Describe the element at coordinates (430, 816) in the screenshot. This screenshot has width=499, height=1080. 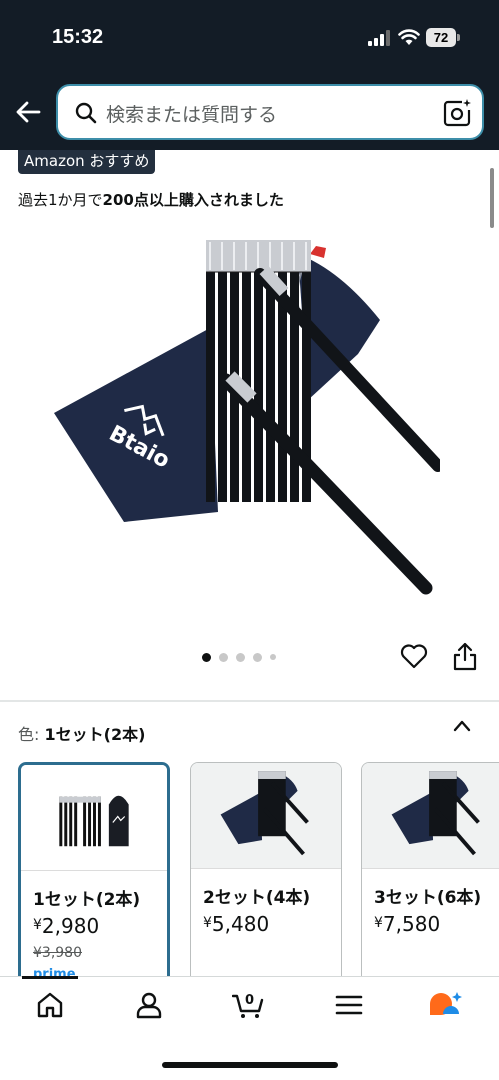
I see `variation-thumb-3set` at that location.